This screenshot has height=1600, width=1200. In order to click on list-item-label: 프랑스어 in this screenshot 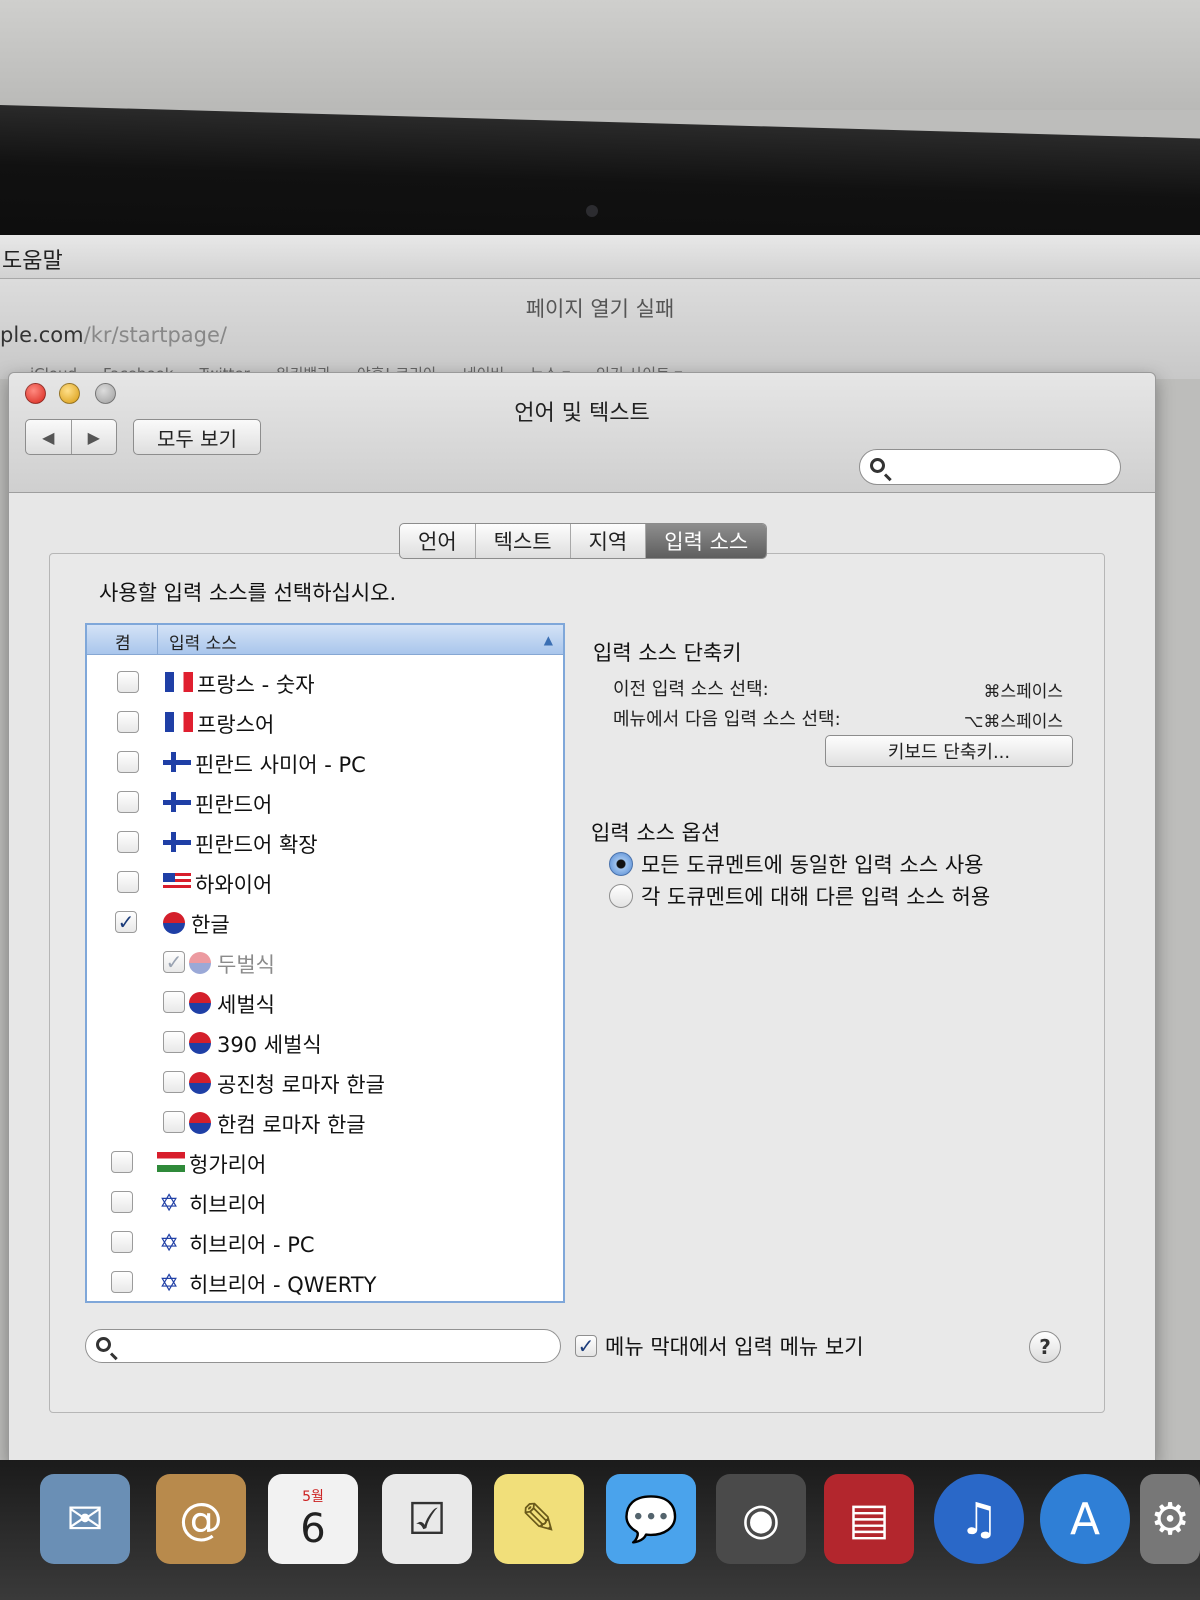, I will do `click(236, 725)`.